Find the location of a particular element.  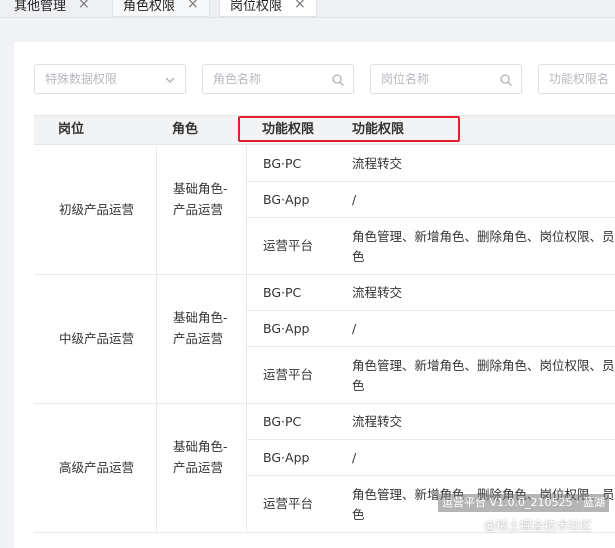

annotation-highlight-box is located at coordinates (349, 129).